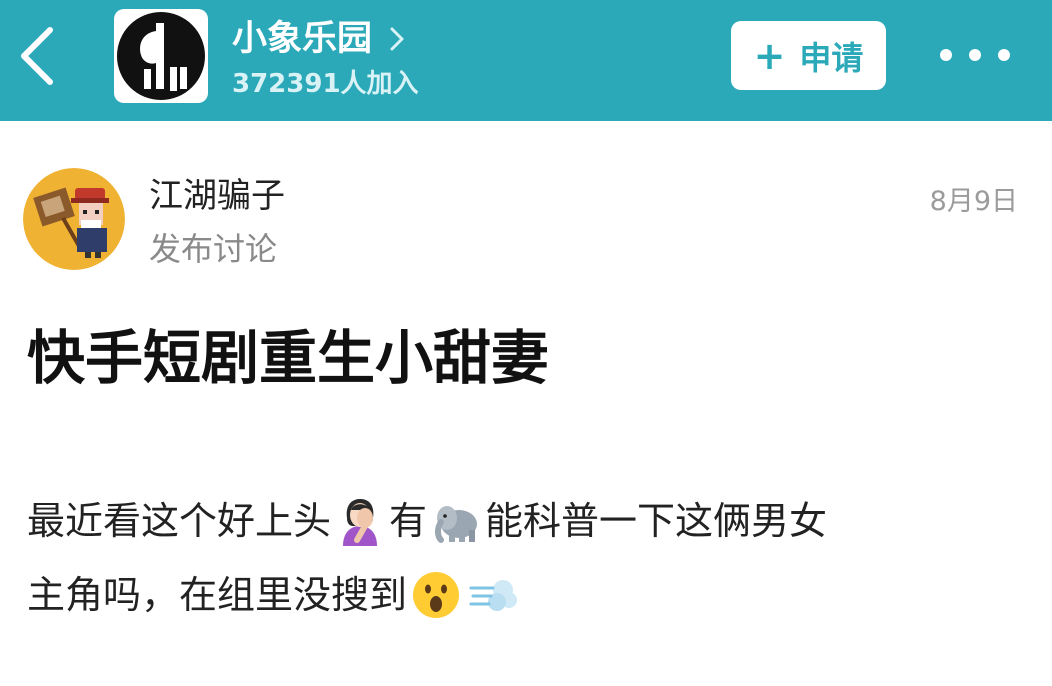 This screenshot has height=686, width=1052. What do you see at coordinates (527, 595) in the screenshot?
I see `post-body-line-2: 主角吗，在组里没搜到` at bounding box center [527, 595].